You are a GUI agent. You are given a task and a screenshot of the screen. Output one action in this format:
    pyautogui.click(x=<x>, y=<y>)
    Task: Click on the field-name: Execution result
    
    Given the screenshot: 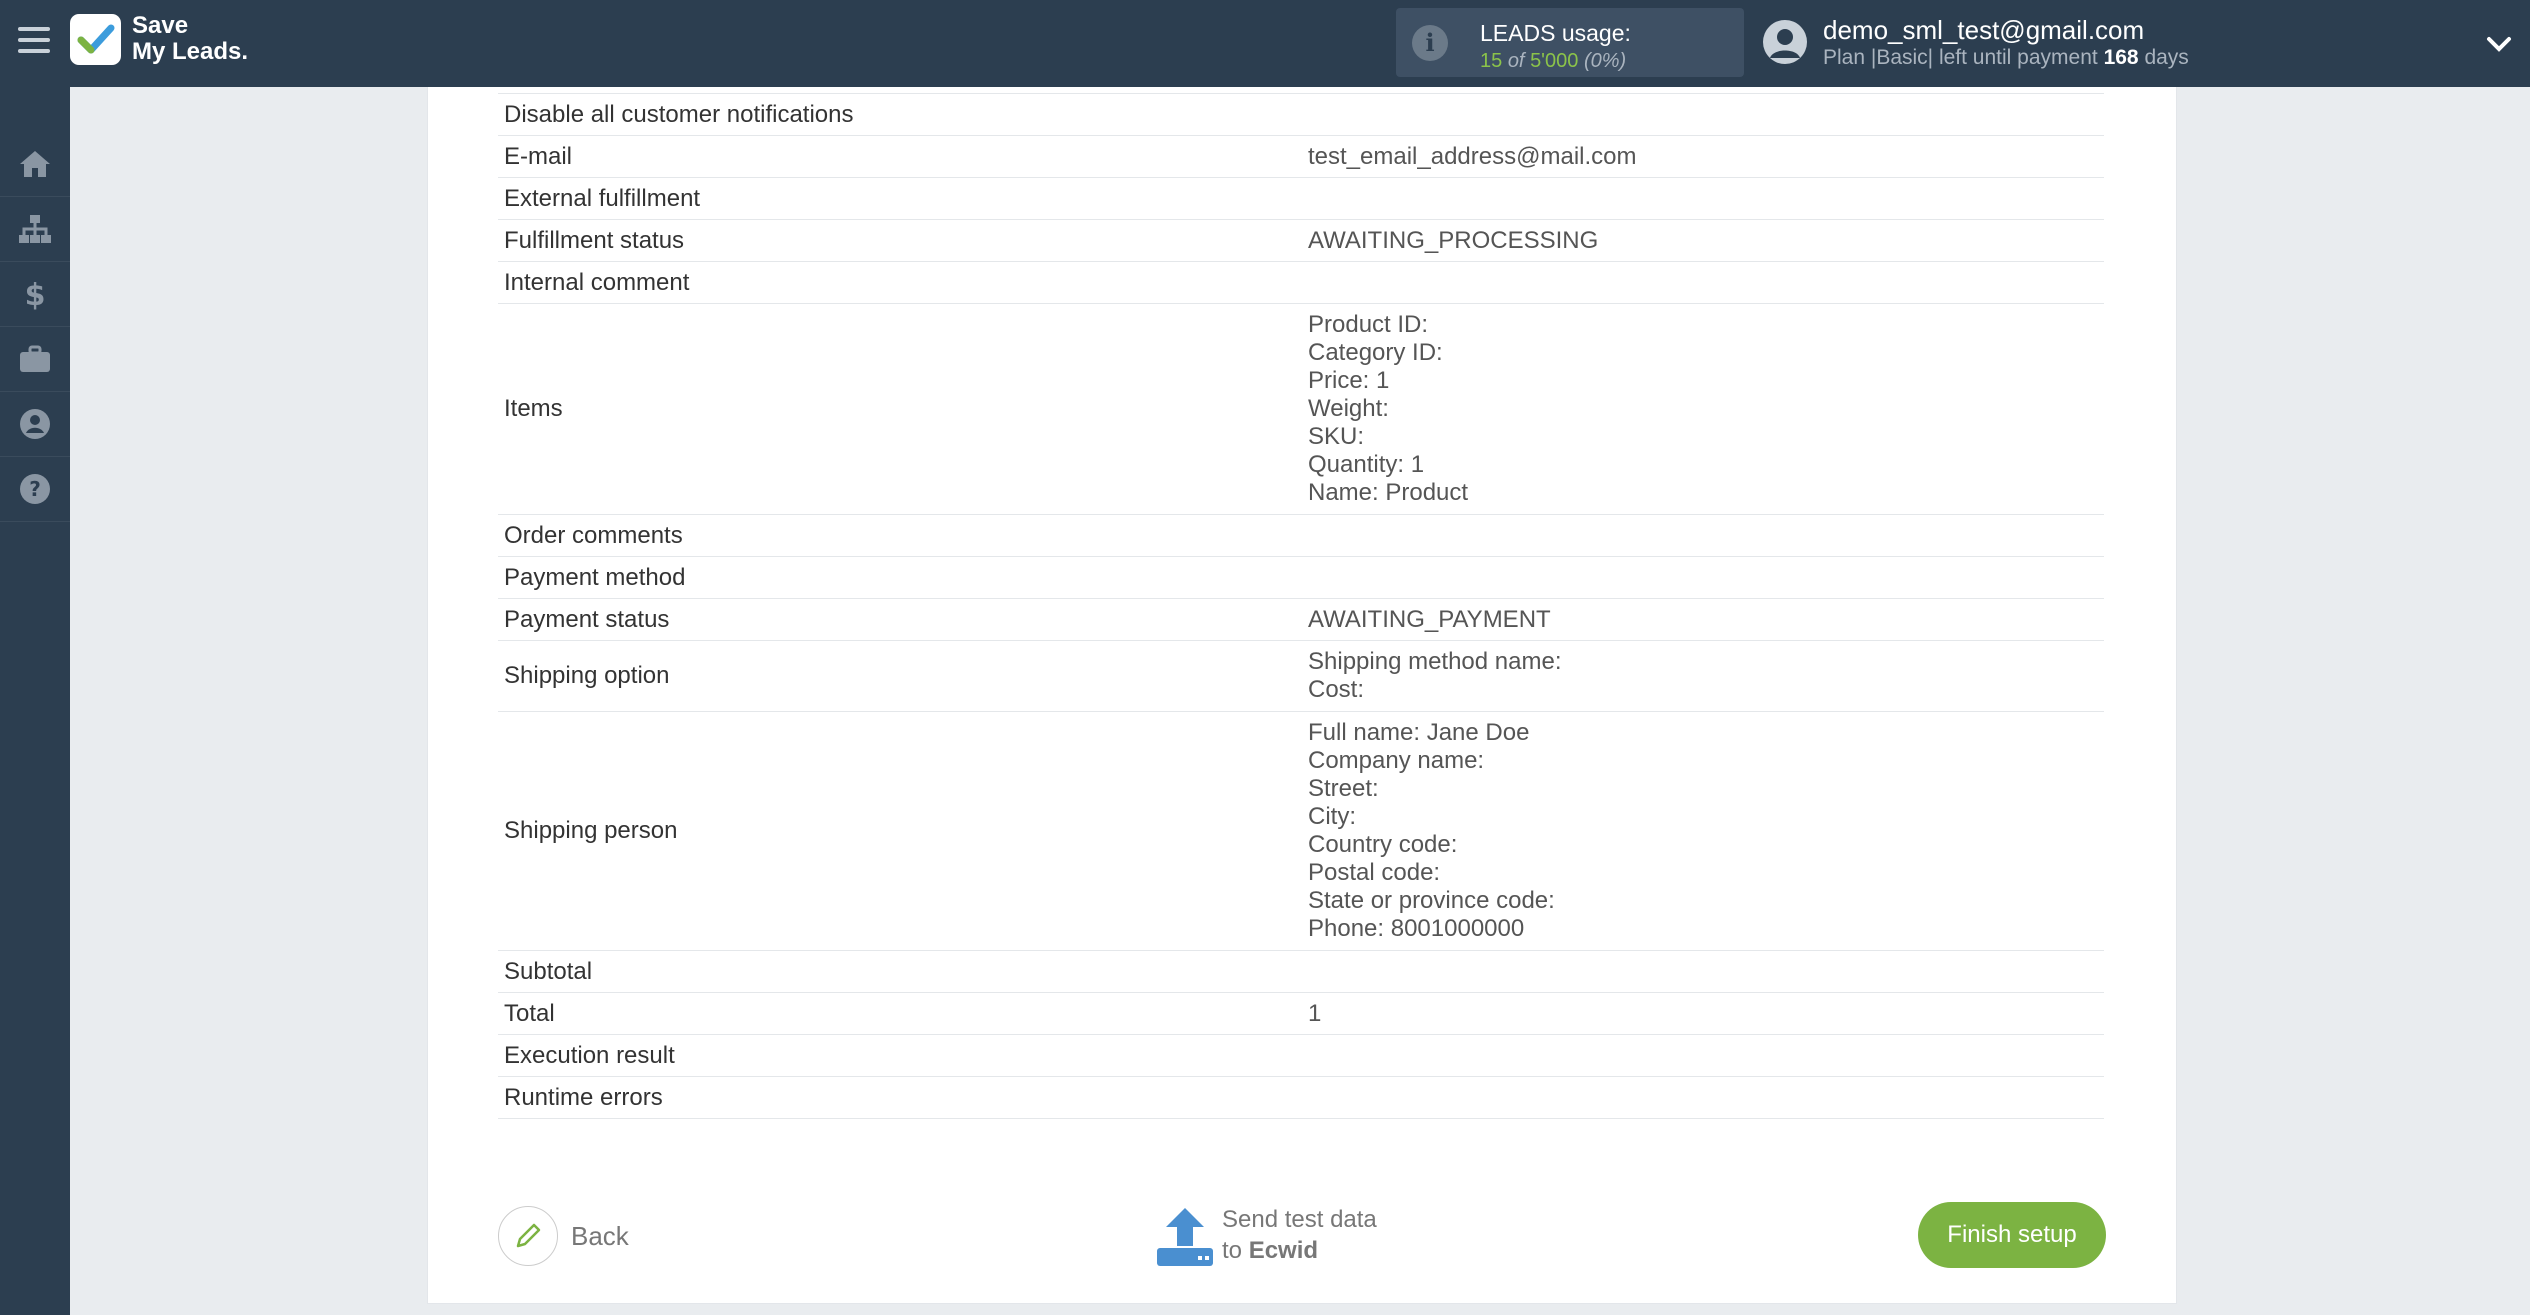 What is the action you would take?
    pyautogui.click(x=900, y=1055)
    